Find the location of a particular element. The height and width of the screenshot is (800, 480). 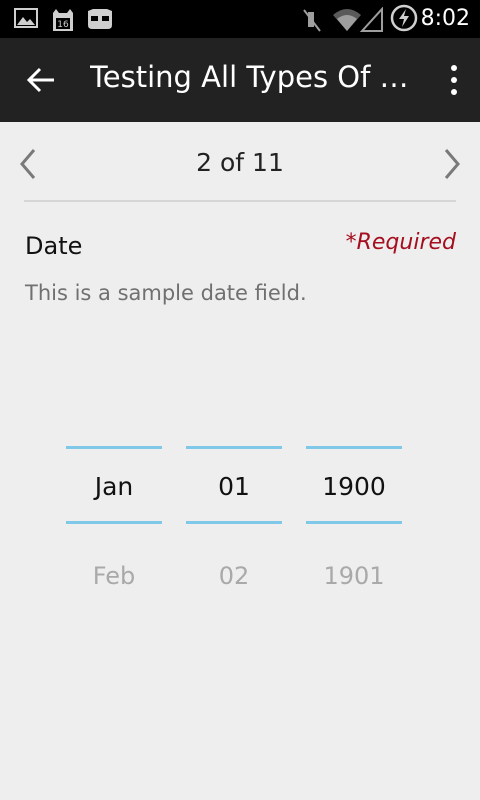

next-question-button is located at coordinates (451, 164).